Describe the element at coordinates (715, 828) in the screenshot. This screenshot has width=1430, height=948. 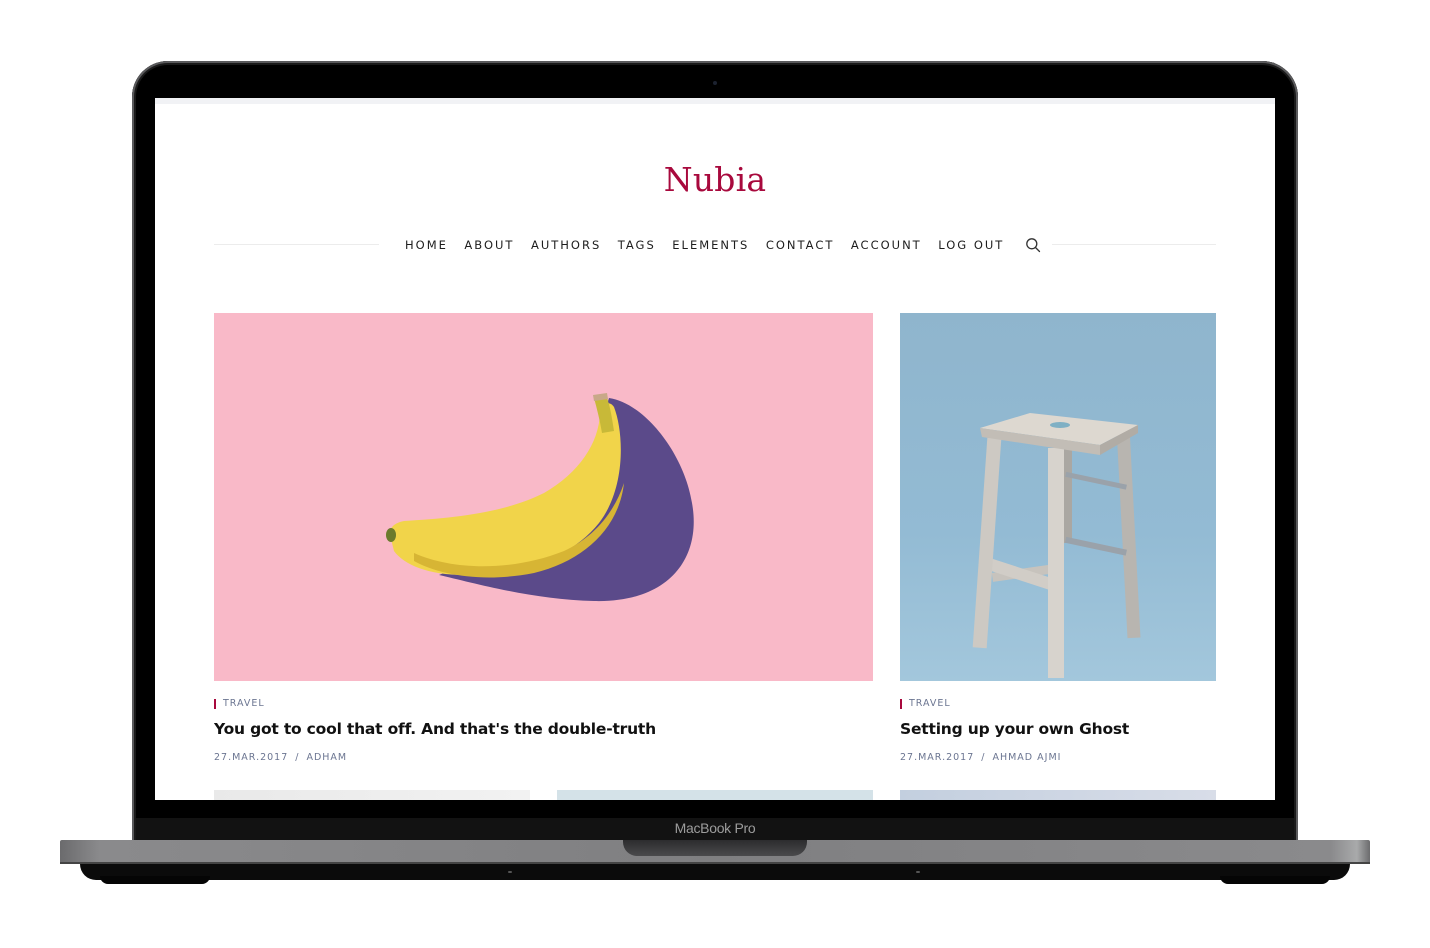
I see `device-label: MacBook Pro` at that location.